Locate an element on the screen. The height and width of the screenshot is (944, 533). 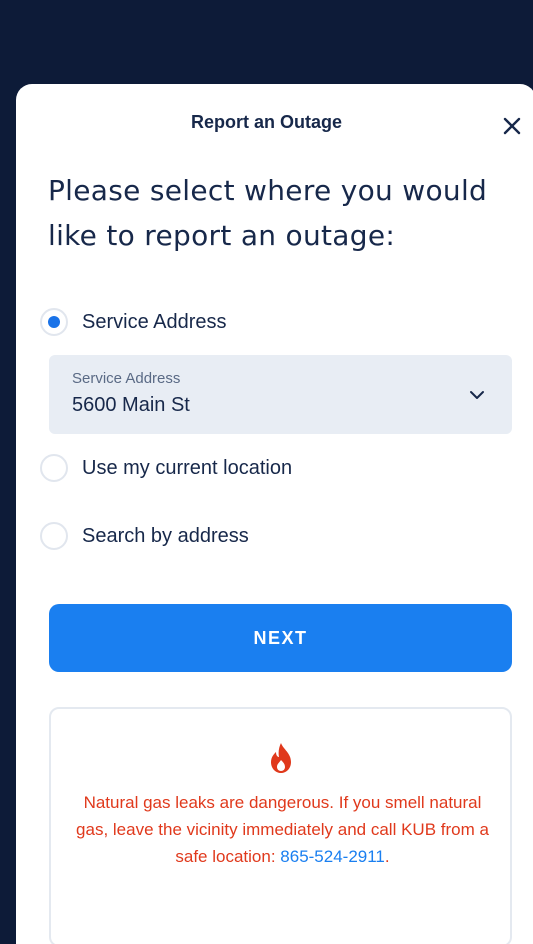
chevron-down-icon is located at coordinates (477, 395).